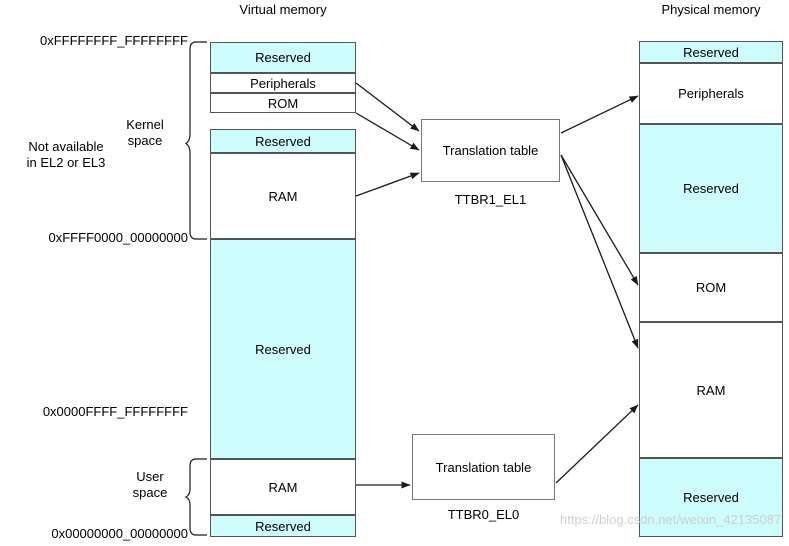 The image size is (789, 546). Describe the element at coordinates (711, 390) in the screenshot. I see `physical-block-ram: RAM` at that location.